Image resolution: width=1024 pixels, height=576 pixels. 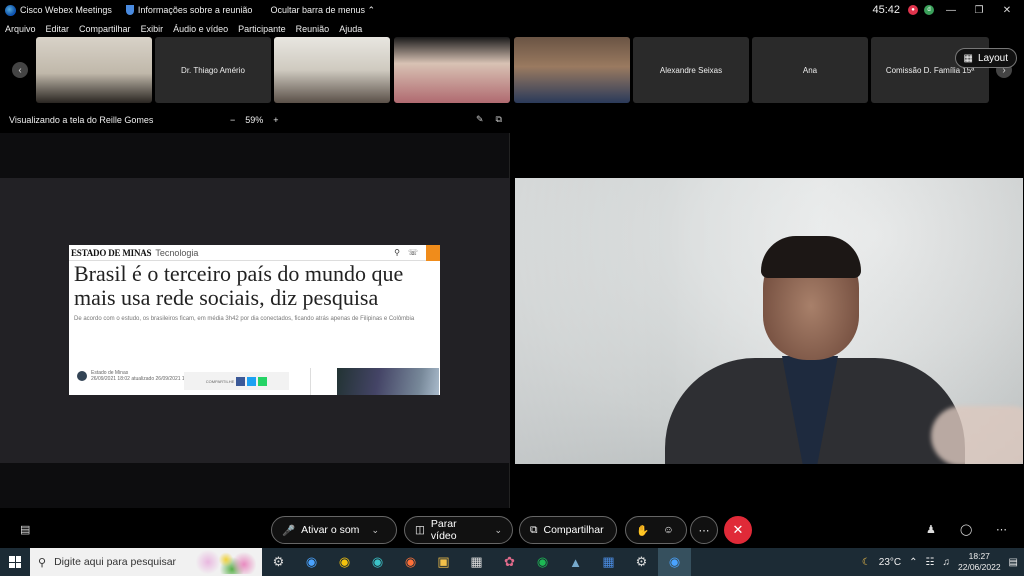 What do you see at coordinates (458, 530) in the screenshot?
I see `stop-video-button: ◫ Parar vídeo ⌄` at bounding box center [458, 530].